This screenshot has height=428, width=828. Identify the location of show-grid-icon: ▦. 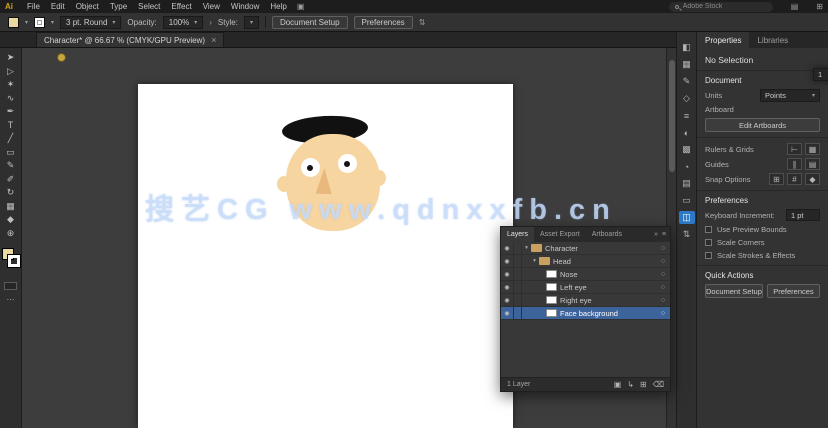
(812, 149).